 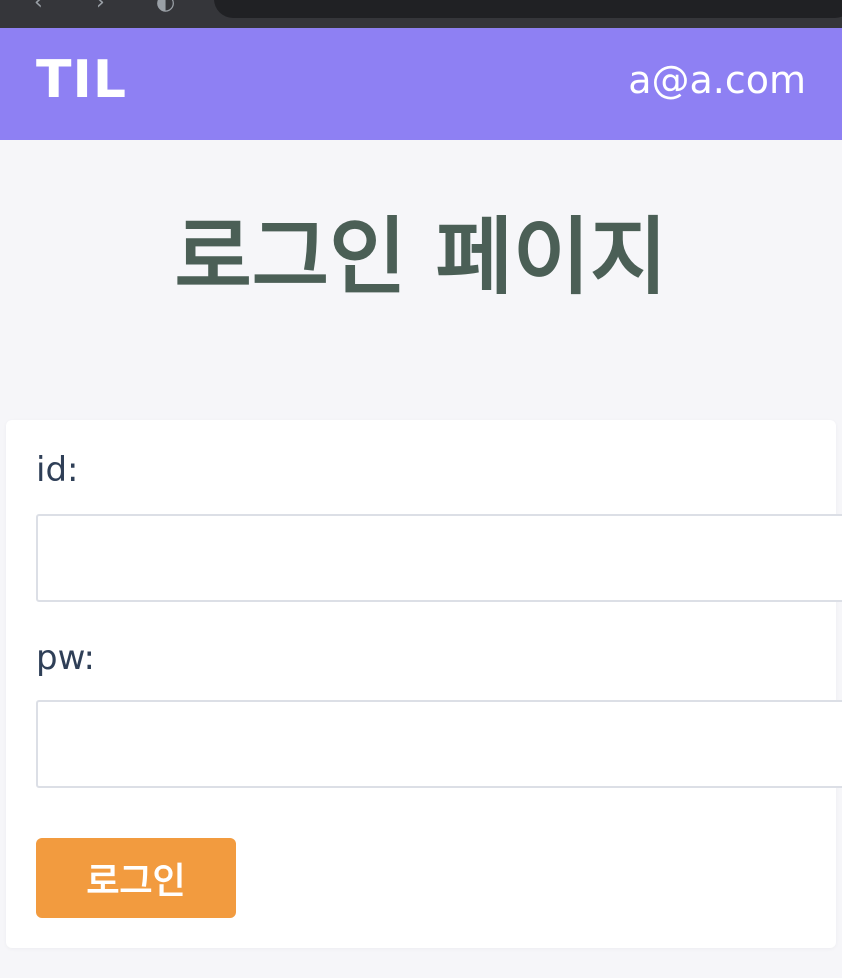 What do you see at coordinates (38, 7) in the screenshot?
I see `back-icon: ‹` at bounding box center [38, 7].